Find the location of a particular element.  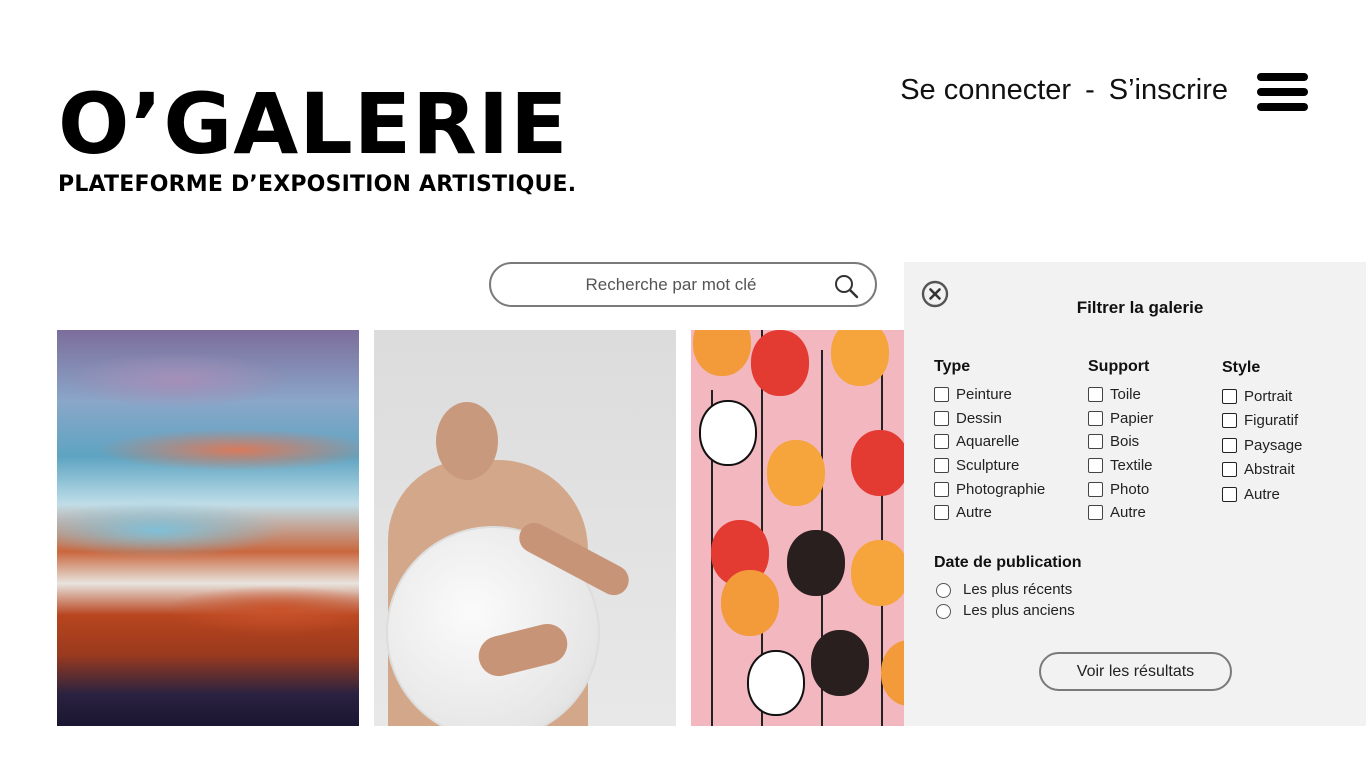

search-input is located at coordinates (671, 284).